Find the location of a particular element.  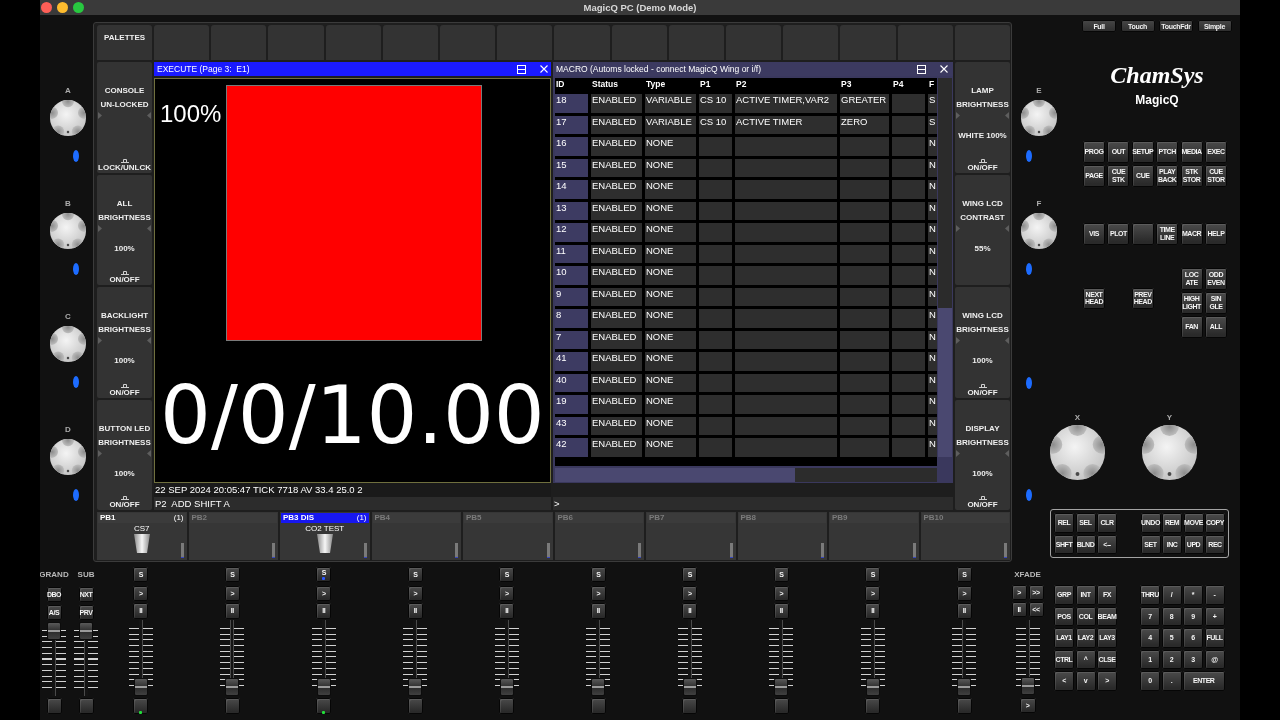

soft-button: BACKLIGHT BRIGHTNESS 100% ON/OFF is located at coordinates (124, 342).